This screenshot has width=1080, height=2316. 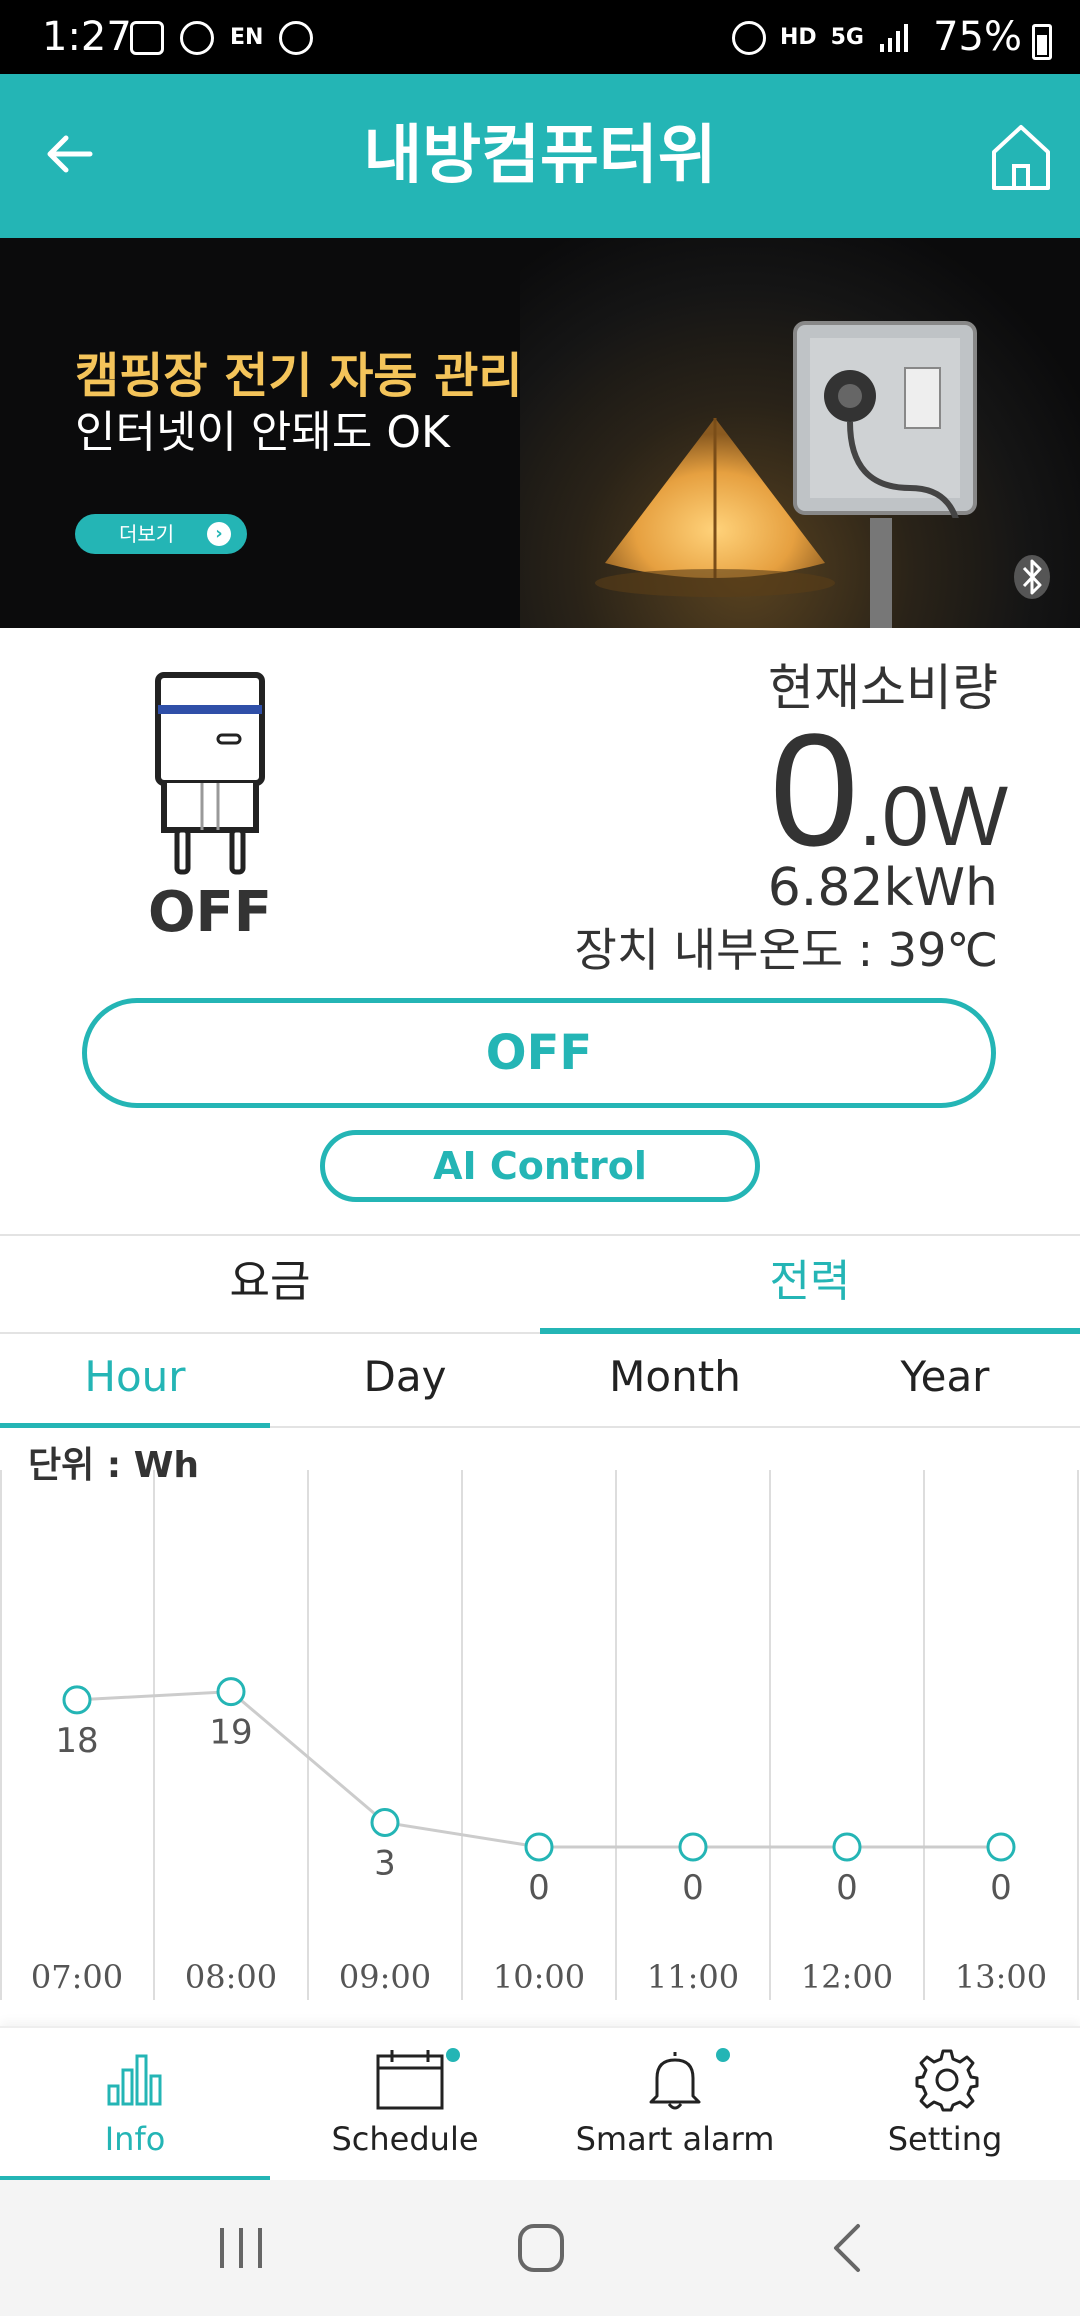 What do you see at coordinates (945, 1379) in the screenshot?
I see `tab-year: Year` at bounding box center [945, 1379].